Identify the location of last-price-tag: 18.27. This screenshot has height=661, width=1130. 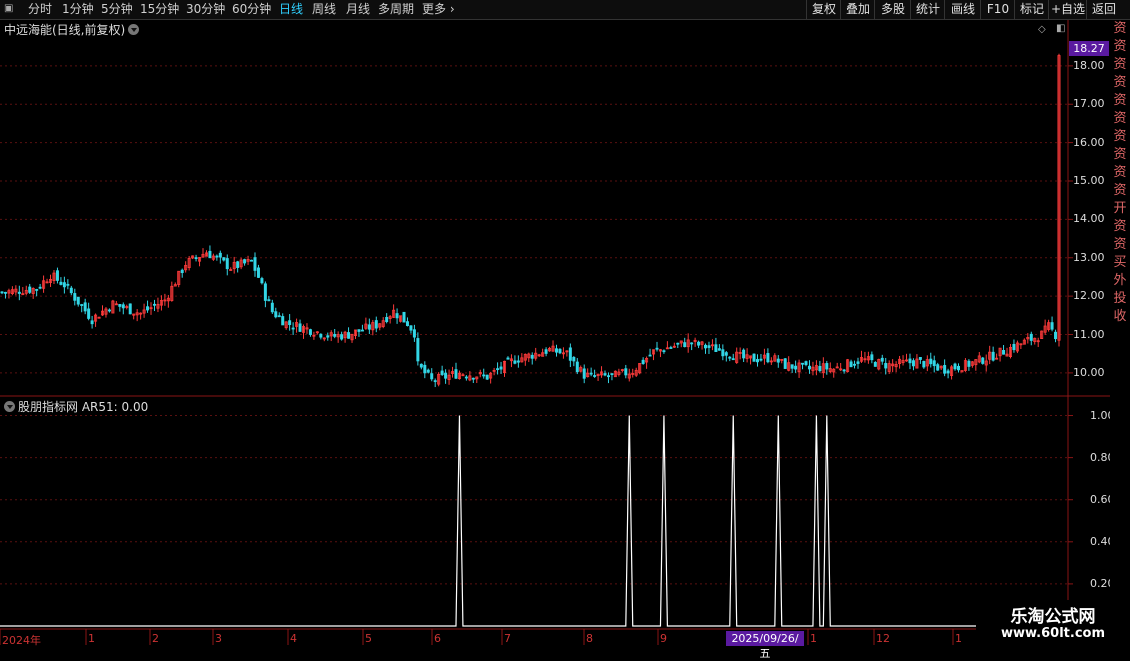
(1089, 48).